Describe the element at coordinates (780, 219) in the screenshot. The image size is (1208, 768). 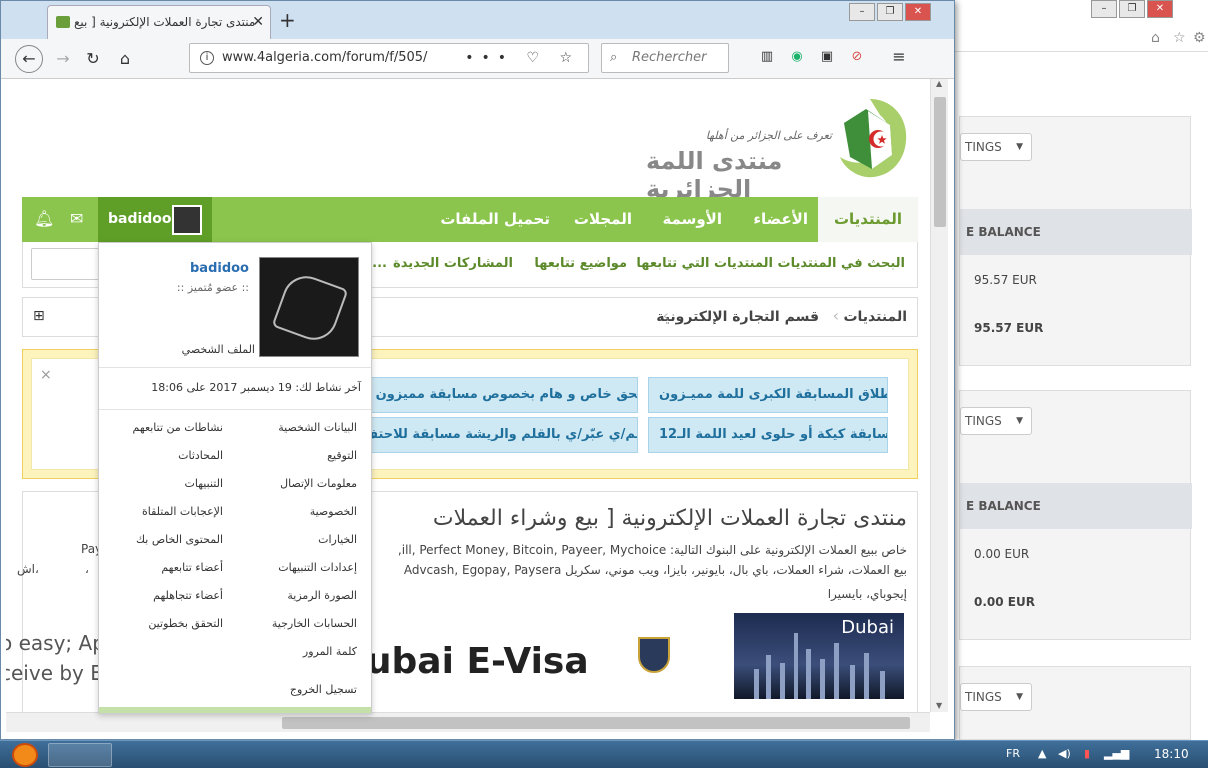
I see `nav-item-members: الأعضاء` at that location.